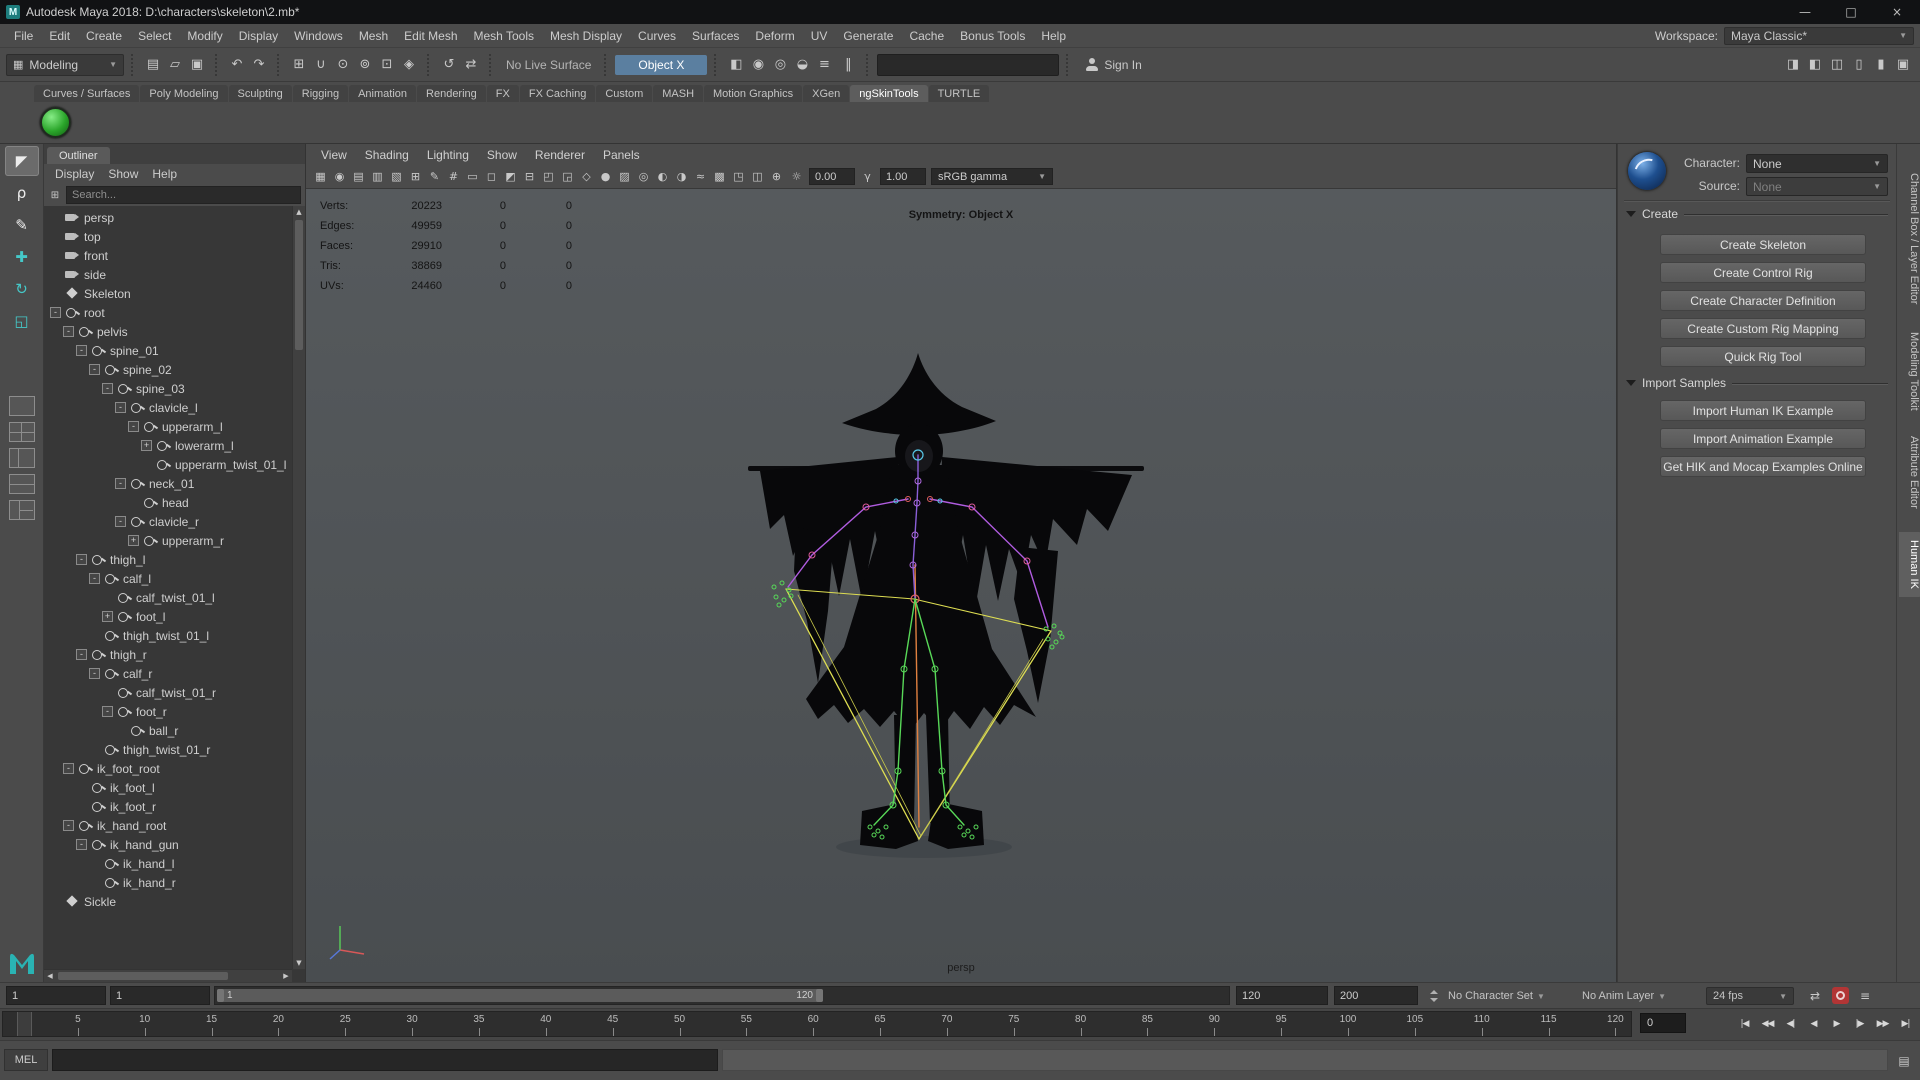 Image resolution: width=1920 pixels, height=1080 pixels. What do you see at coordinates (1815, 996) in the screenshot?
I see `playback-loop-icon: ⇄` at bounding box center [1815, 996].